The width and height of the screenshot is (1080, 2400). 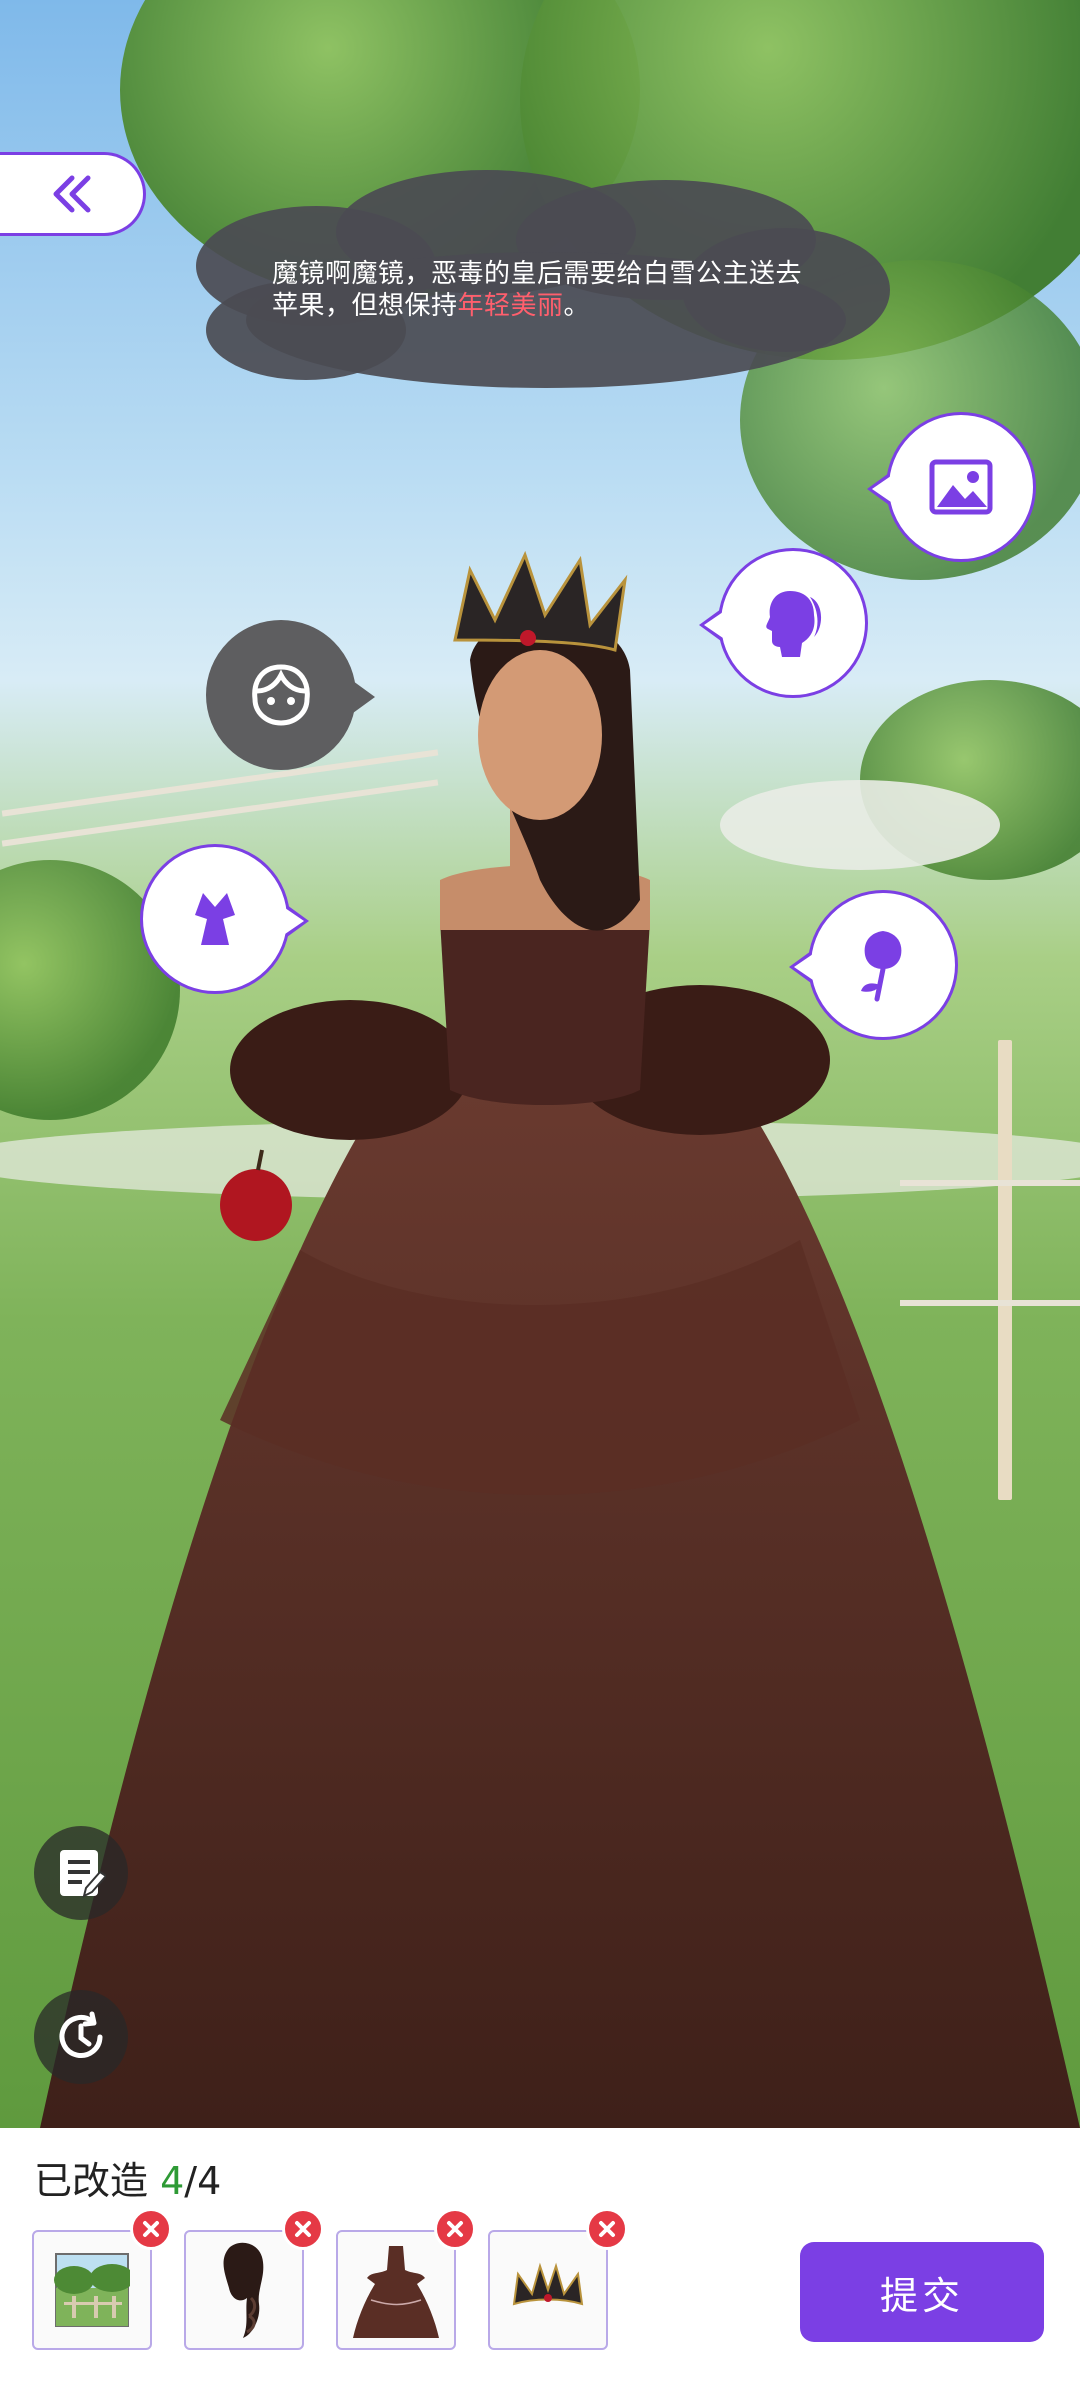 I want to click on remove-background-button, so click(x=151, y=2229).